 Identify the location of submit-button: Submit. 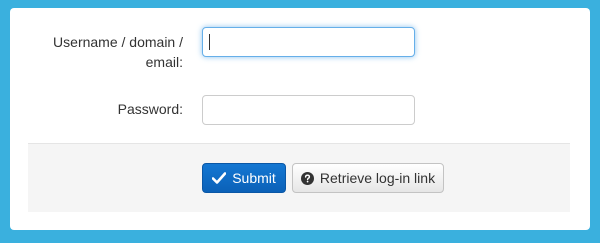
(244, 178).